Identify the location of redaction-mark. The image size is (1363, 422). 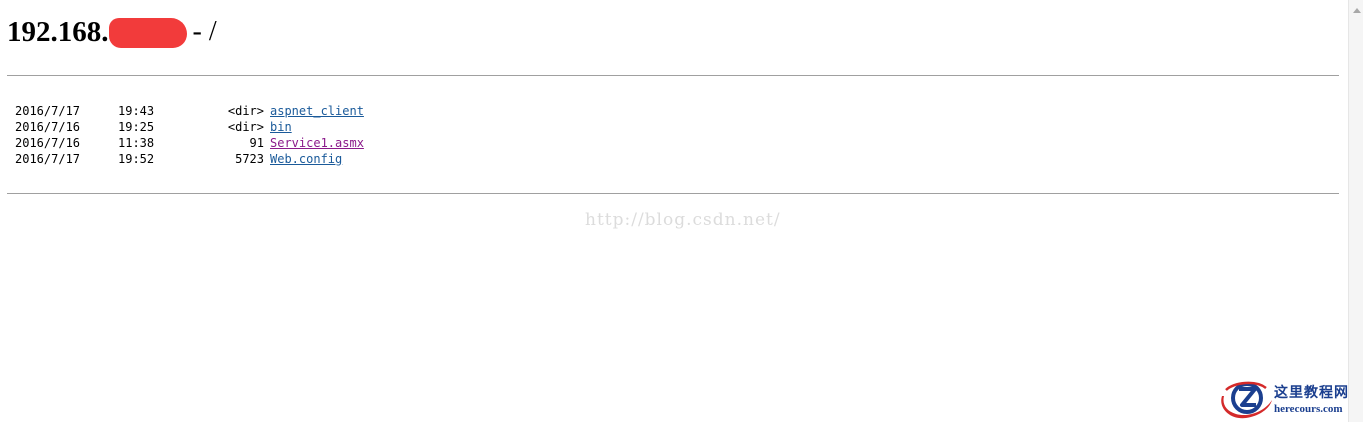
(147, 33).